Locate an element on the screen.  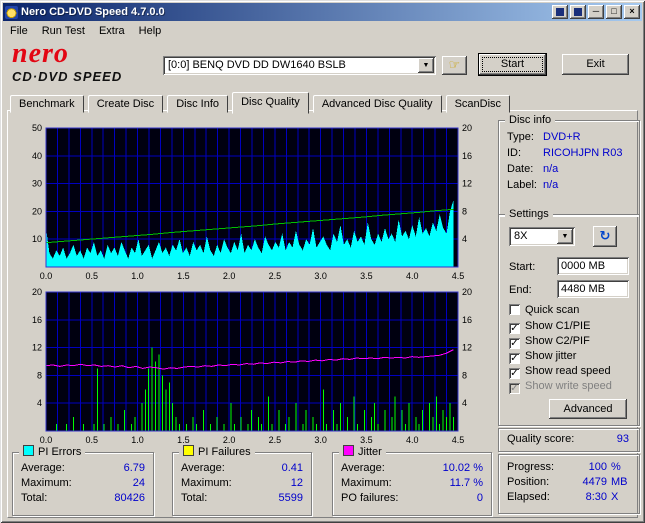
svg-text: 3.5 is located at coordinates (366, 440).